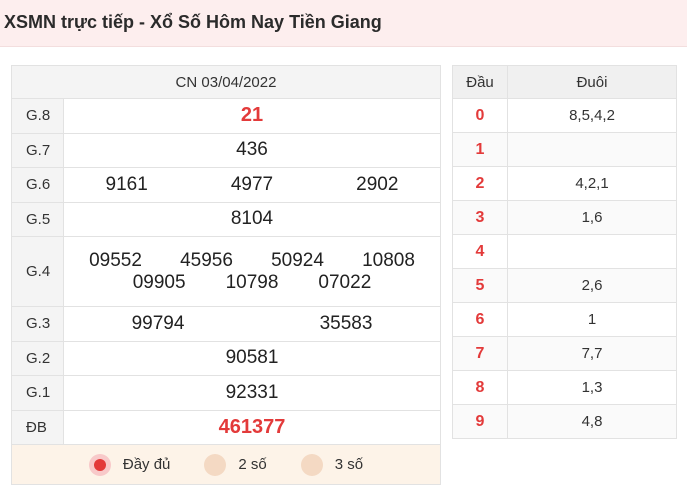 This screenshot has width=687, height=498. Describe the element at coordinates (226, 82) in the screenshot. I see `draw-date: CN 03/04/2022` at that location.